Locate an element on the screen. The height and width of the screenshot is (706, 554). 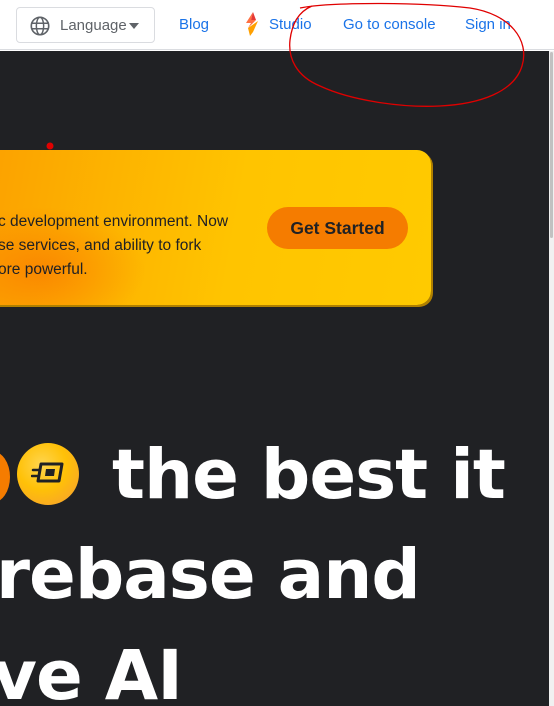
firebase-studio-icon is located at coordinates (252, 24).